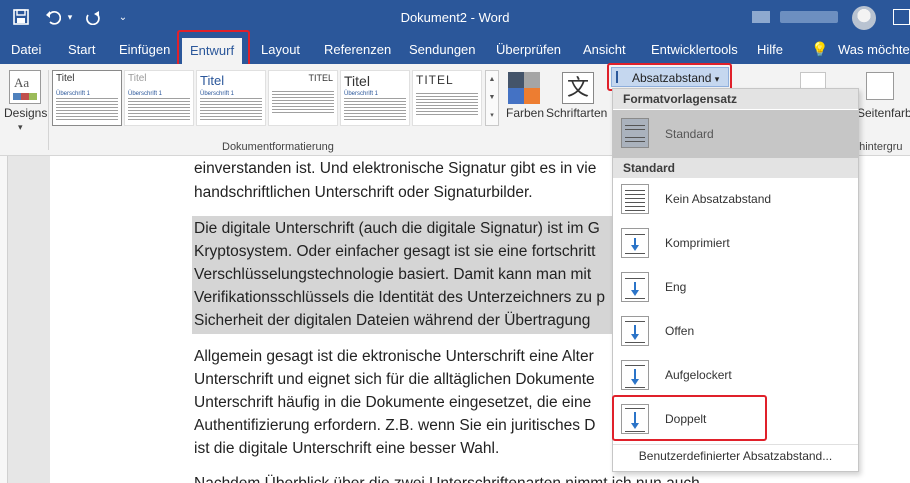 The height and width of the screenshot is (483, 910). I want to click on fonts-button-label: Schriftarten, so click(576, 113).